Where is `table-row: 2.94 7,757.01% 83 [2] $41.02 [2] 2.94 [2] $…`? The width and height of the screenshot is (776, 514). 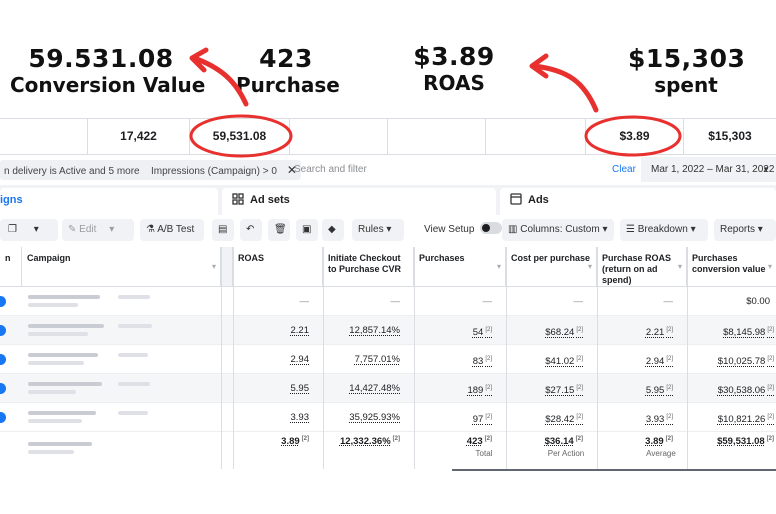 table-row: 2.94 7,757.01% 83 [2] $41.02 [2] 2.94 [2] $… is located at coordinates (388, 359).